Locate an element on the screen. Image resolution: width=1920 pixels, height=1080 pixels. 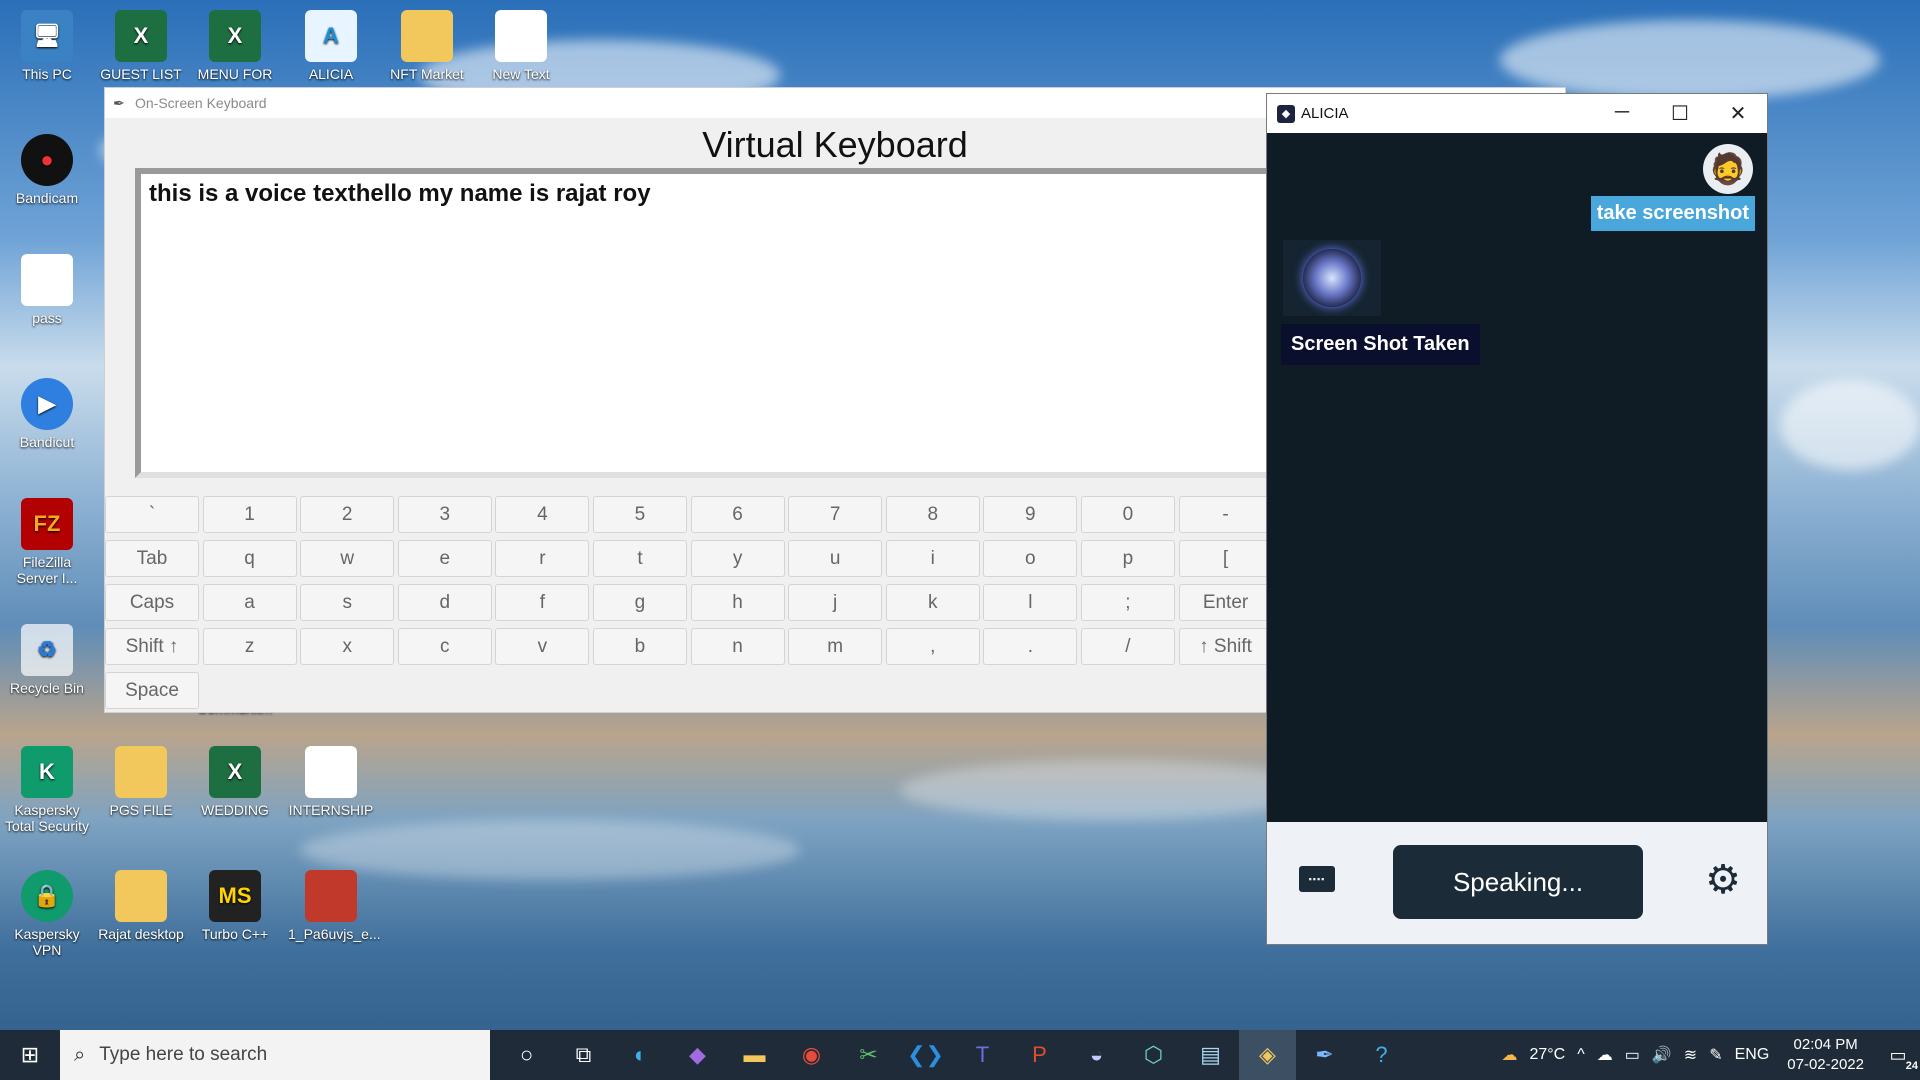
desktop-icon-wedding: X WEDDING is located at coordinates (235, 782).